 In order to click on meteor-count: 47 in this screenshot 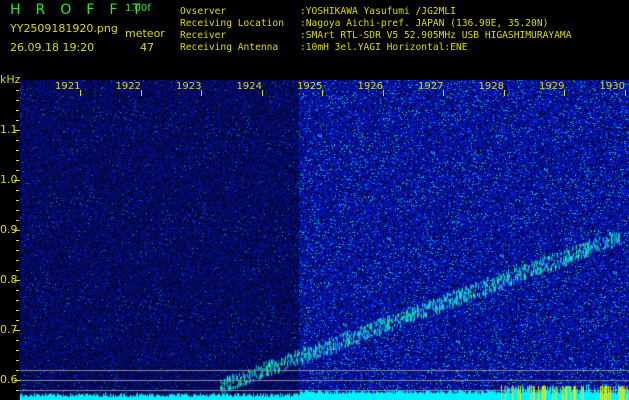, I will do `click(147, 47)`.